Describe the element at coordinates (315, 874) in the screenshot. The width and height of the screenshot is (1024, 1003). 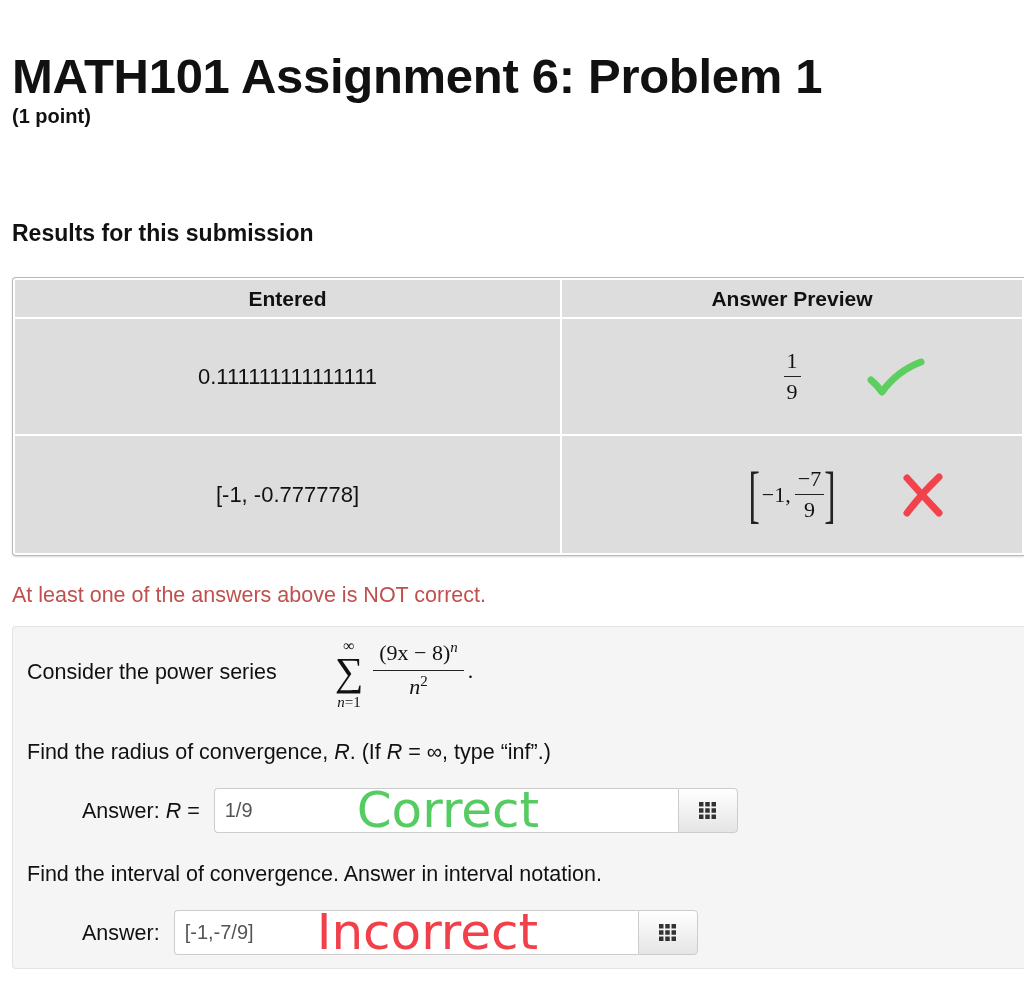
I see `question-text: Find the interval of convergence. Answer in interval notation.` at that location.